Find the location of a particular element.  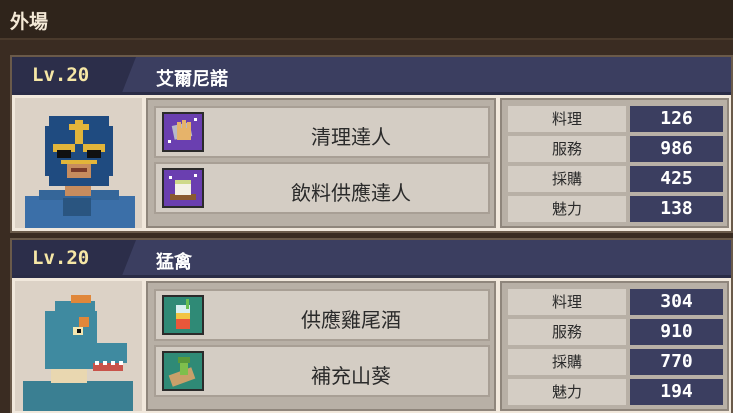

stat-value: 986 is located at coordinates (676, 149).